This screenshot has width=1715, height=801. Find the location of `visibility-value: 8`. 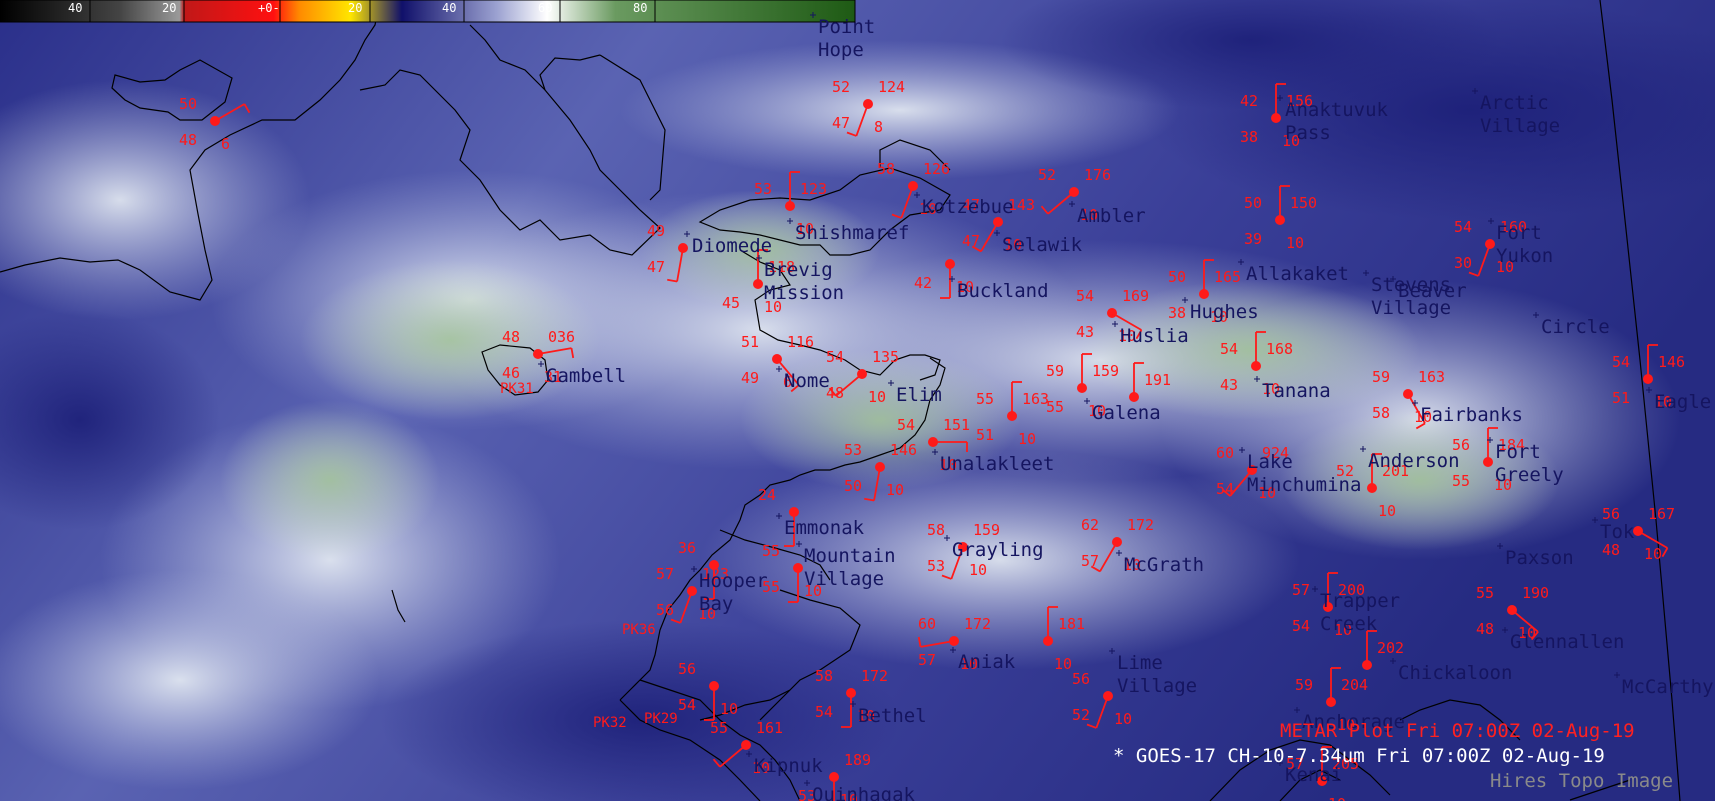

visibility-value: 8 is located at coordinates (878, 127).